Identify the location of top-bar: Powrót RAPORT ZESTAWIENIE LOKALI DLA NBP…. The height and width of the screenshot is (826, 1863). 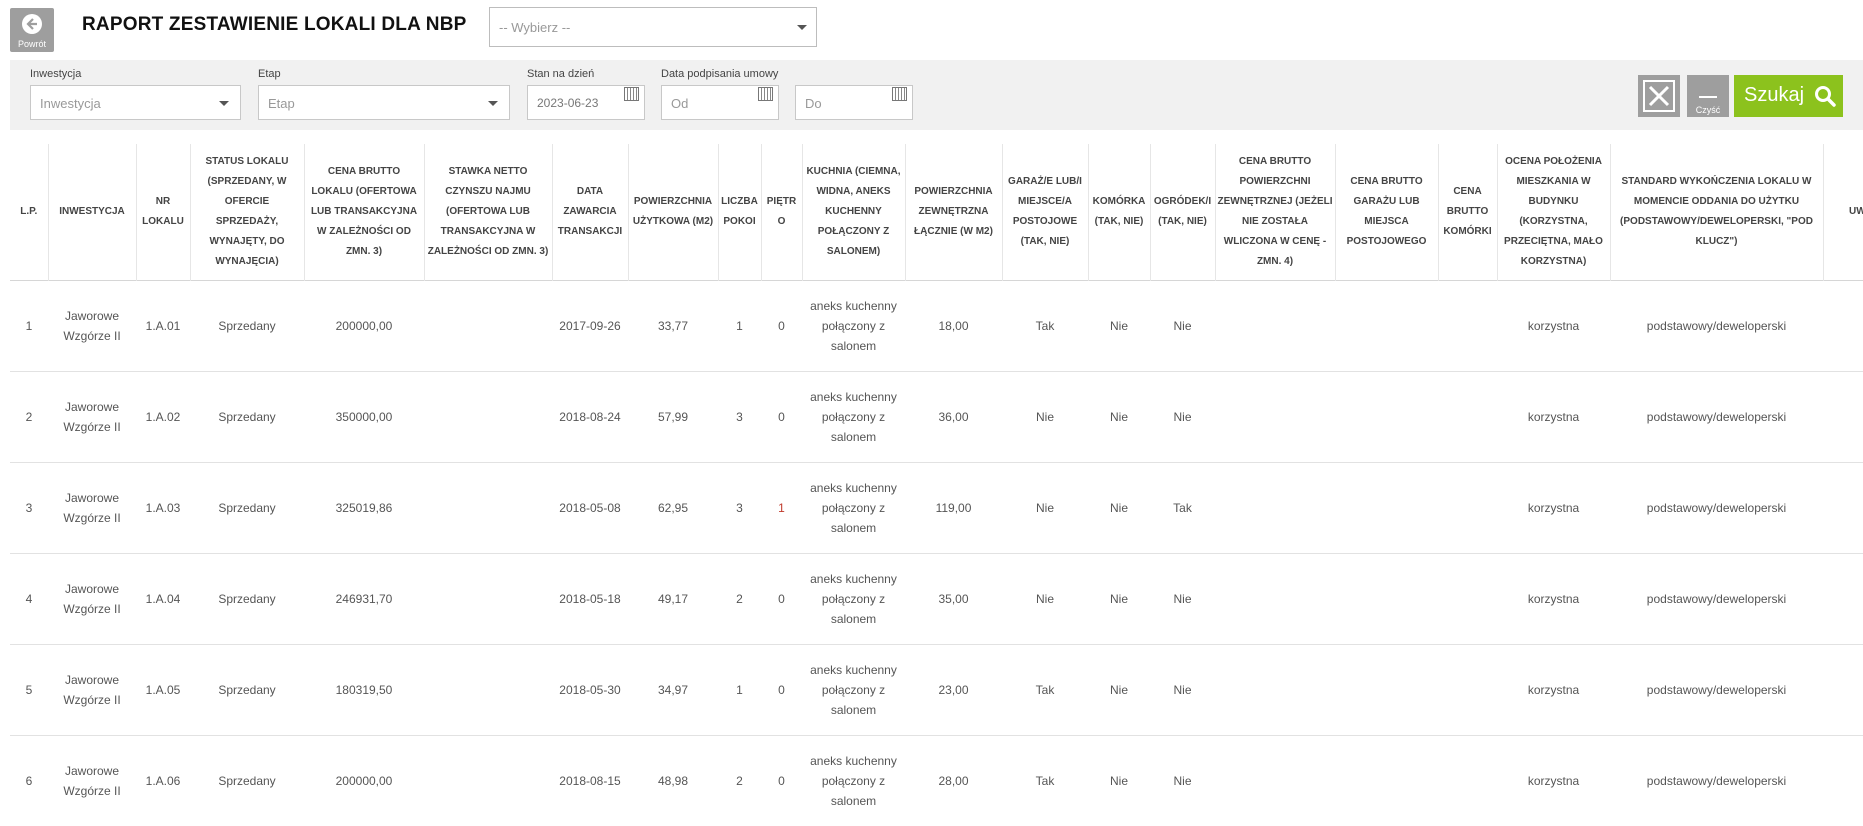
(931, 29).